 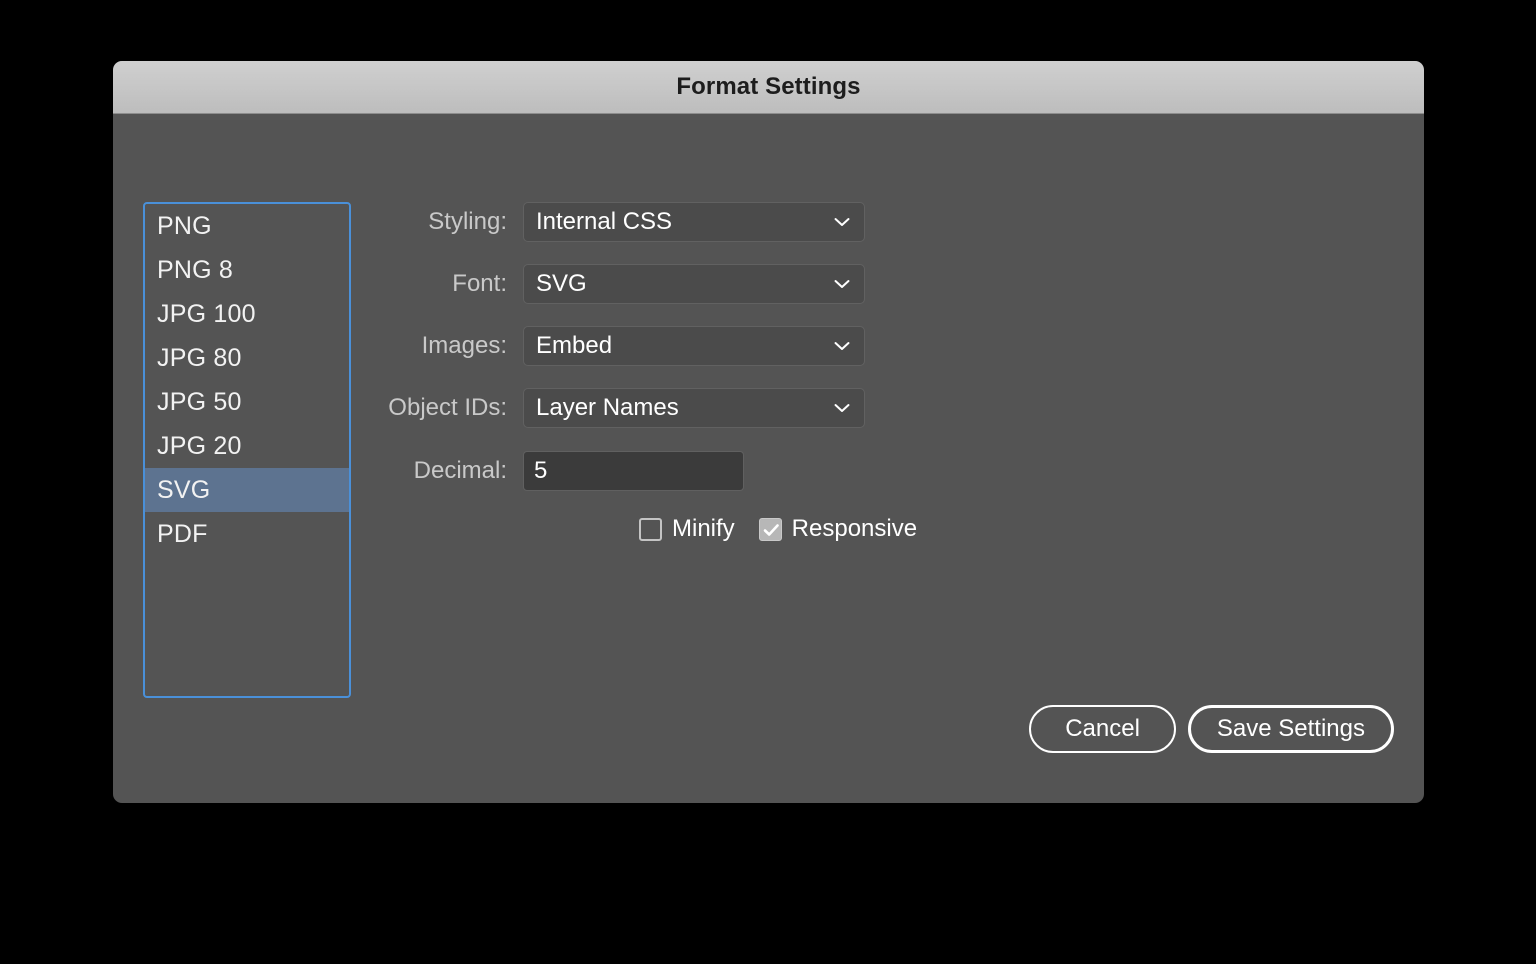 I want to click on responsive-checkbox-group: Responsive, so click(x=838, y=529).